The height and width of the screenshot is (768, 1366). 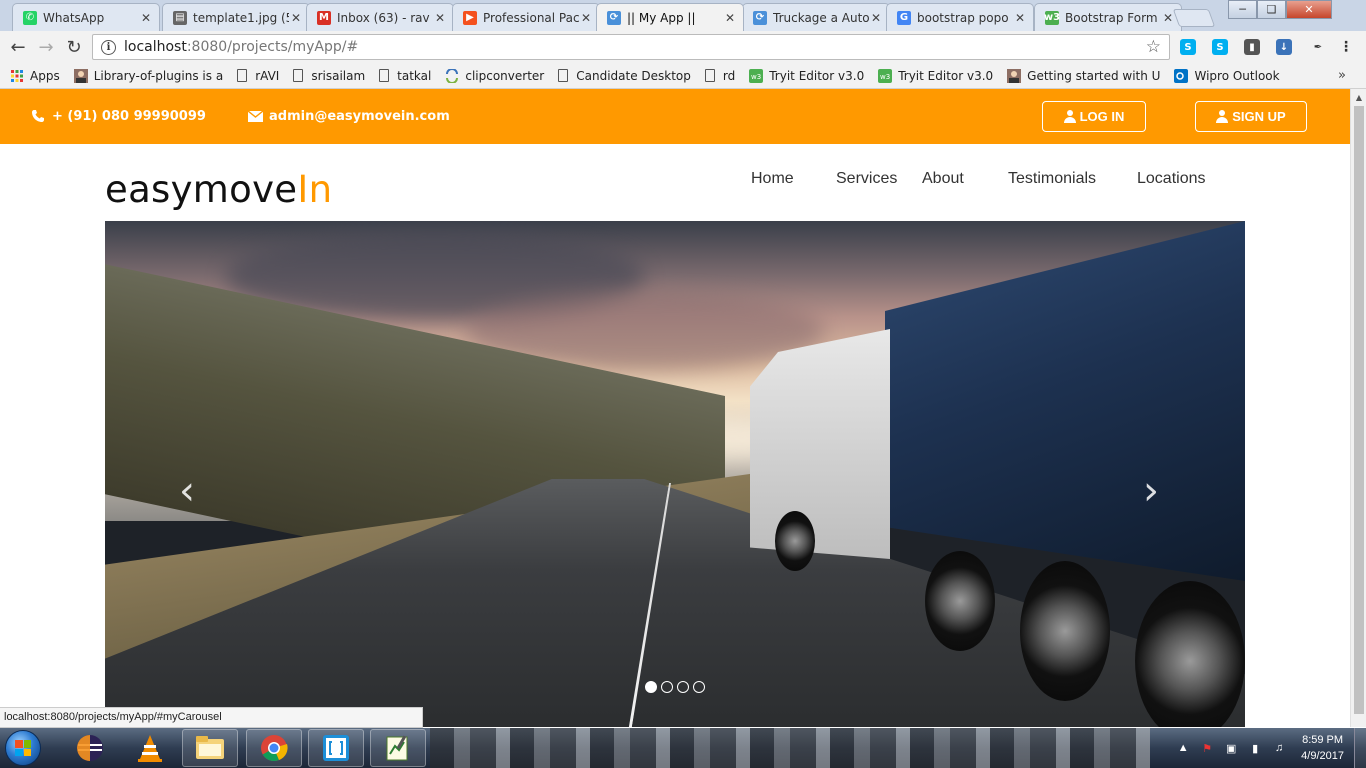 What do you see at coordinates (150, 748) in the screenshot?
I see `vlc-icon` at bounding box center [150, 748].